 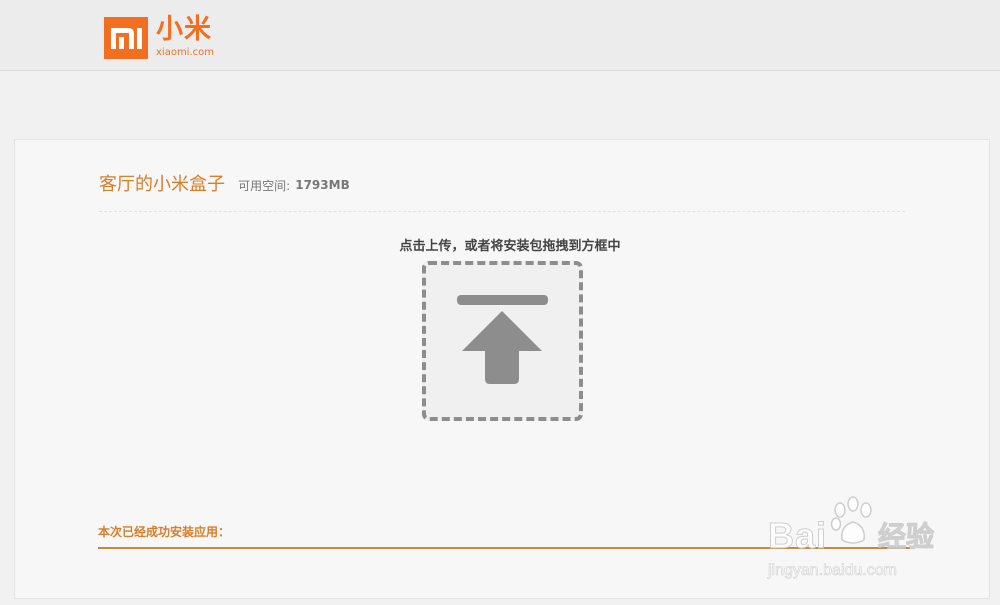 I want to click on mi-logo-icon, so click(x=126, y=38).